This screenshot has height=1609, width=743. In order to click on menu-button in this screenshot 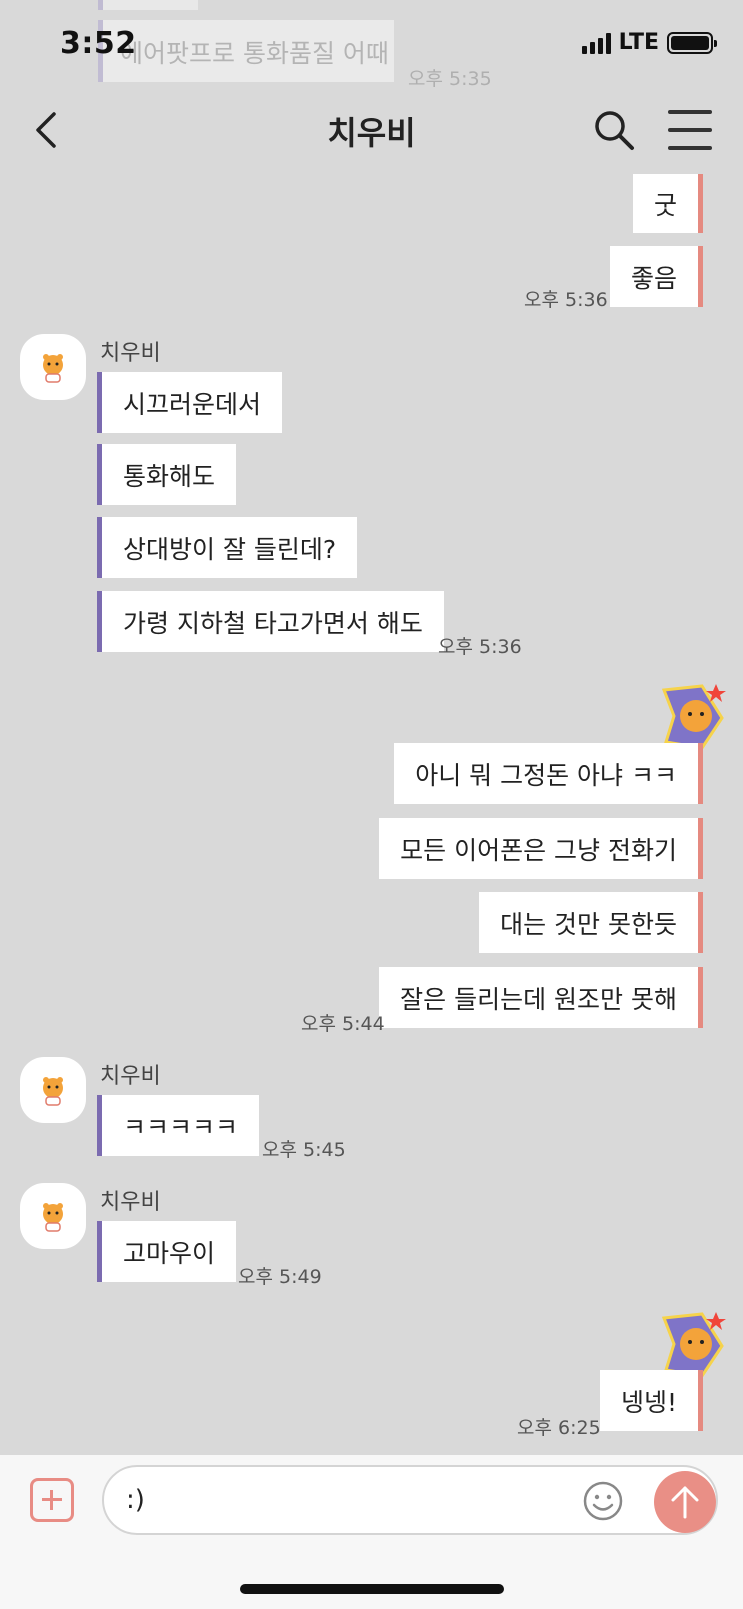, I will do `click(690, 130)`.